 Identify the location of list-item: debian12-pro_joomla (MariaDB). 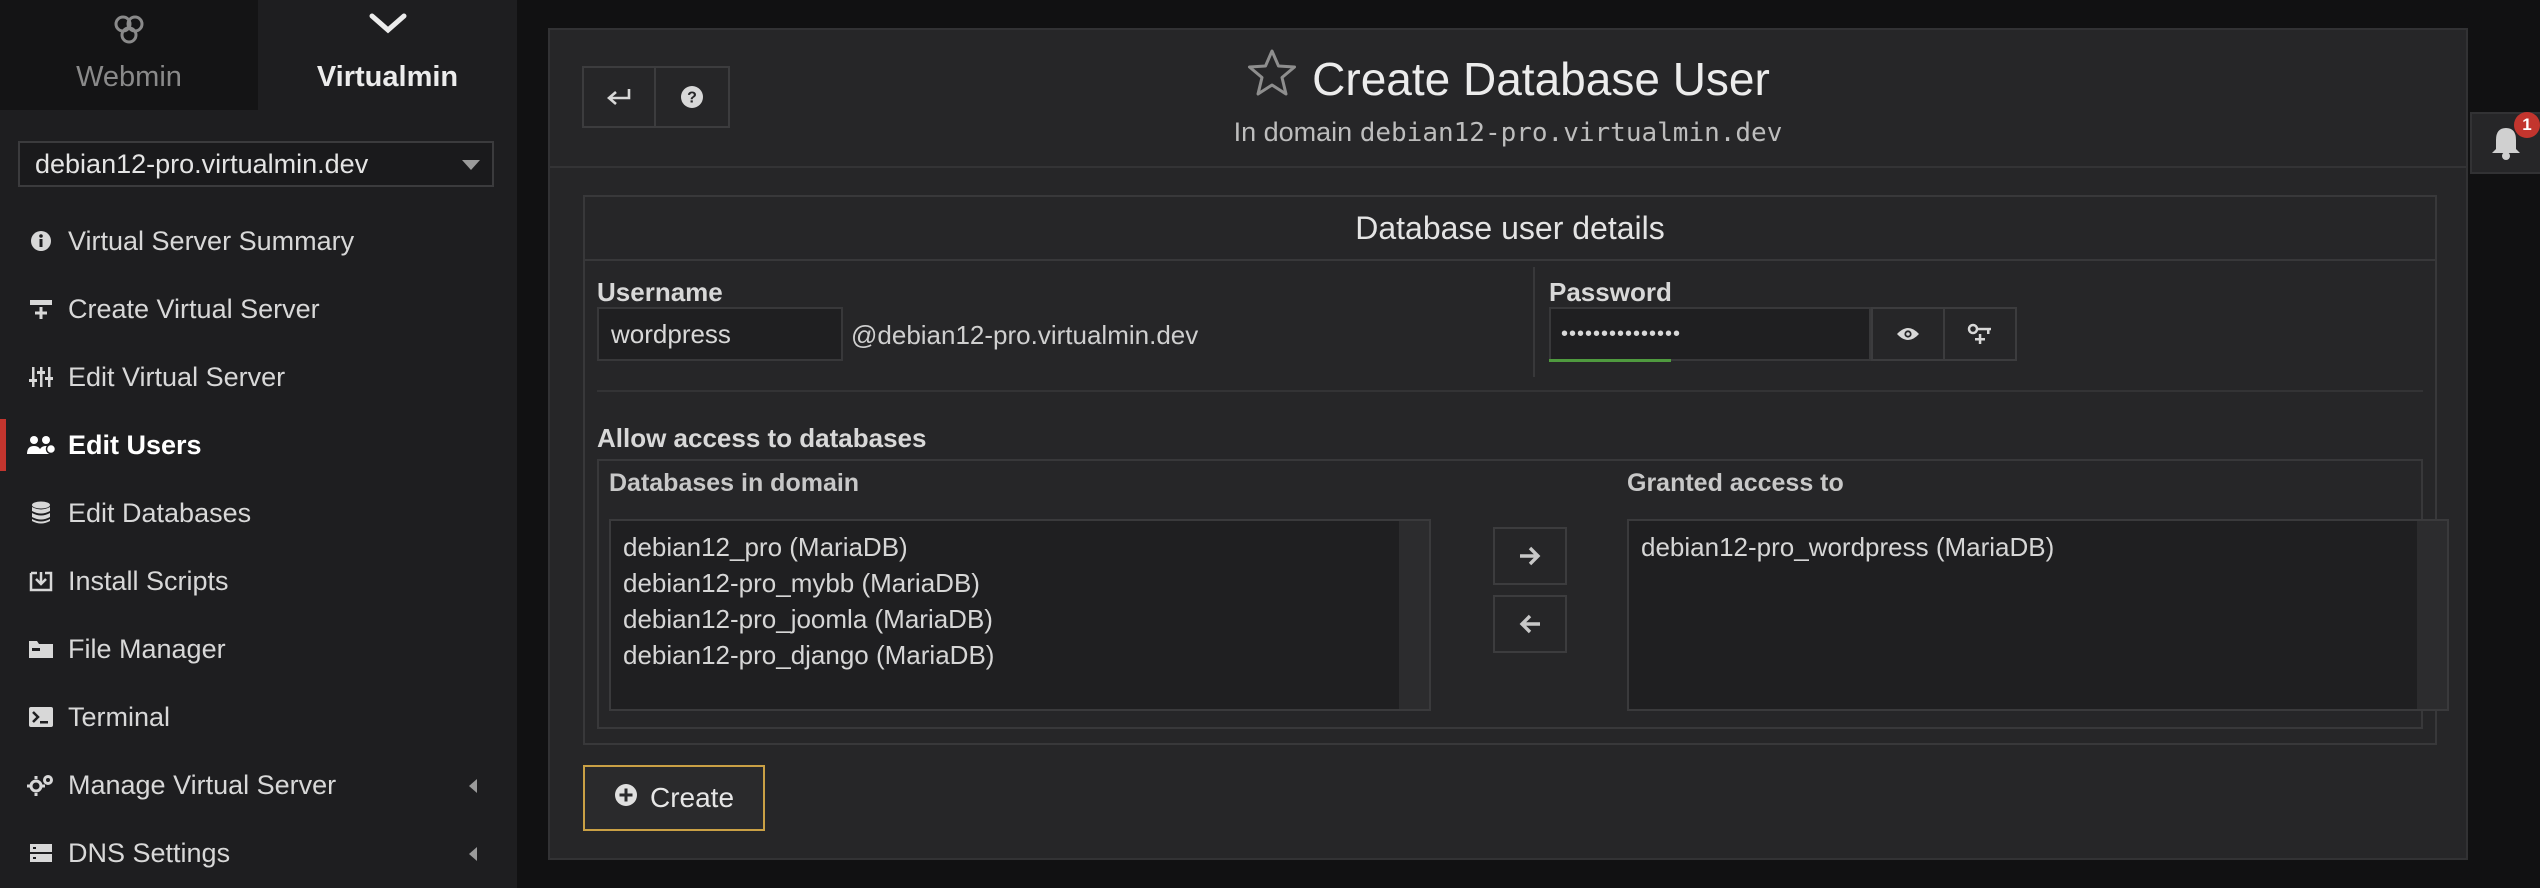
(1020, 619).